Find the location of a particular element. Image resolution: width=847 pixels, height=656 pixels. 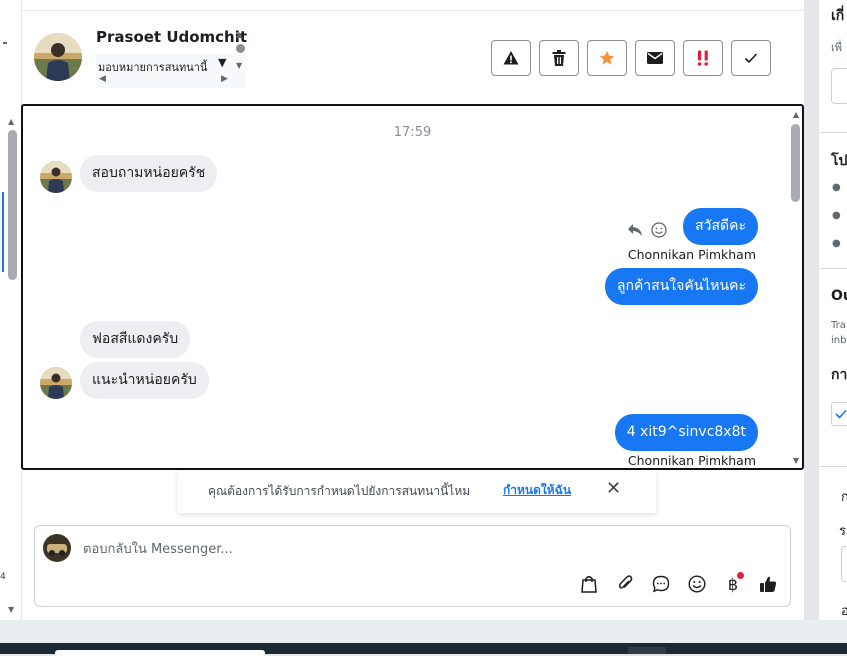

close-icon: ✕ is located at coordinates (613, 489).